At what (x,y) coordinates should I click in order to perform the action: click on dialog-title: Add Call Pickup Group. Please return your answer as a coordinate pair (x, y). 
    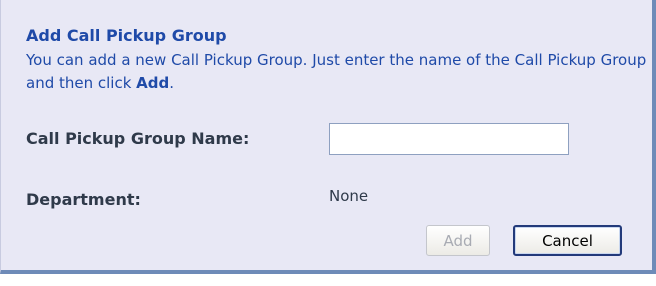
    Looking at the image, I should click on (126, 35).